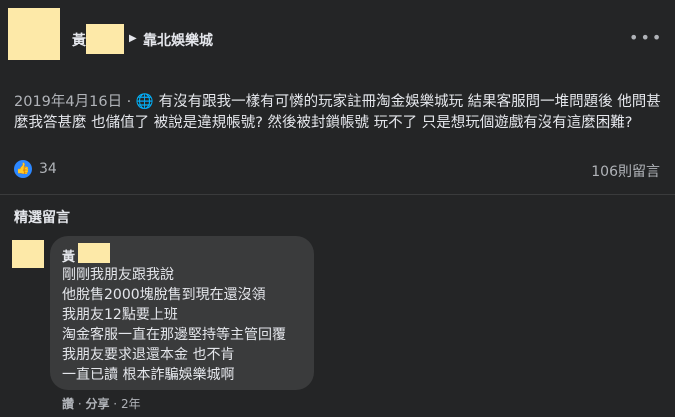  Describe the element at coordinates (646, 37) in the screenshot. I see `more-icon: •••` at that location.